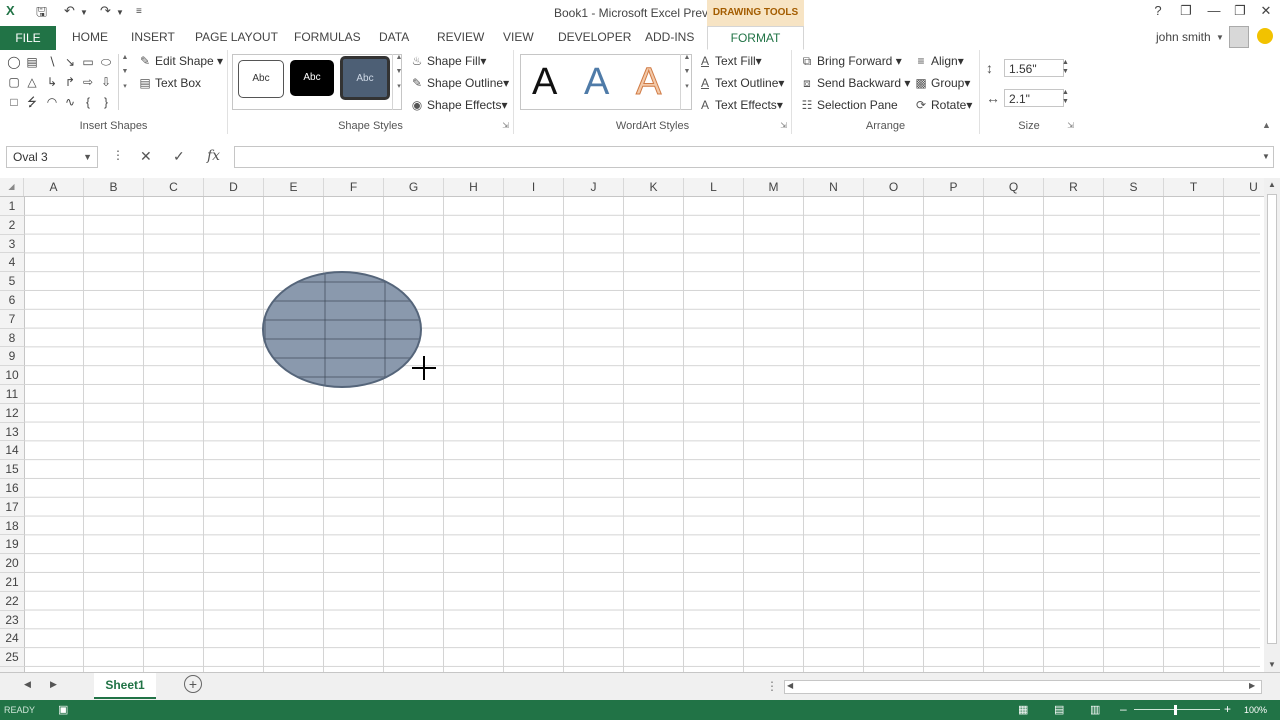 Image resolution: width=1280 pixels, height=720 pixels. Describe the element at coordinates (88, 102) in the screenshot. I see `left-brace-shape-icon: {` at that location.